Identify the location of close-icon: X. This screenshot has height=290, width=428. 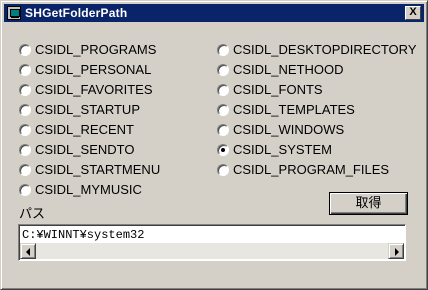
(413, 12).